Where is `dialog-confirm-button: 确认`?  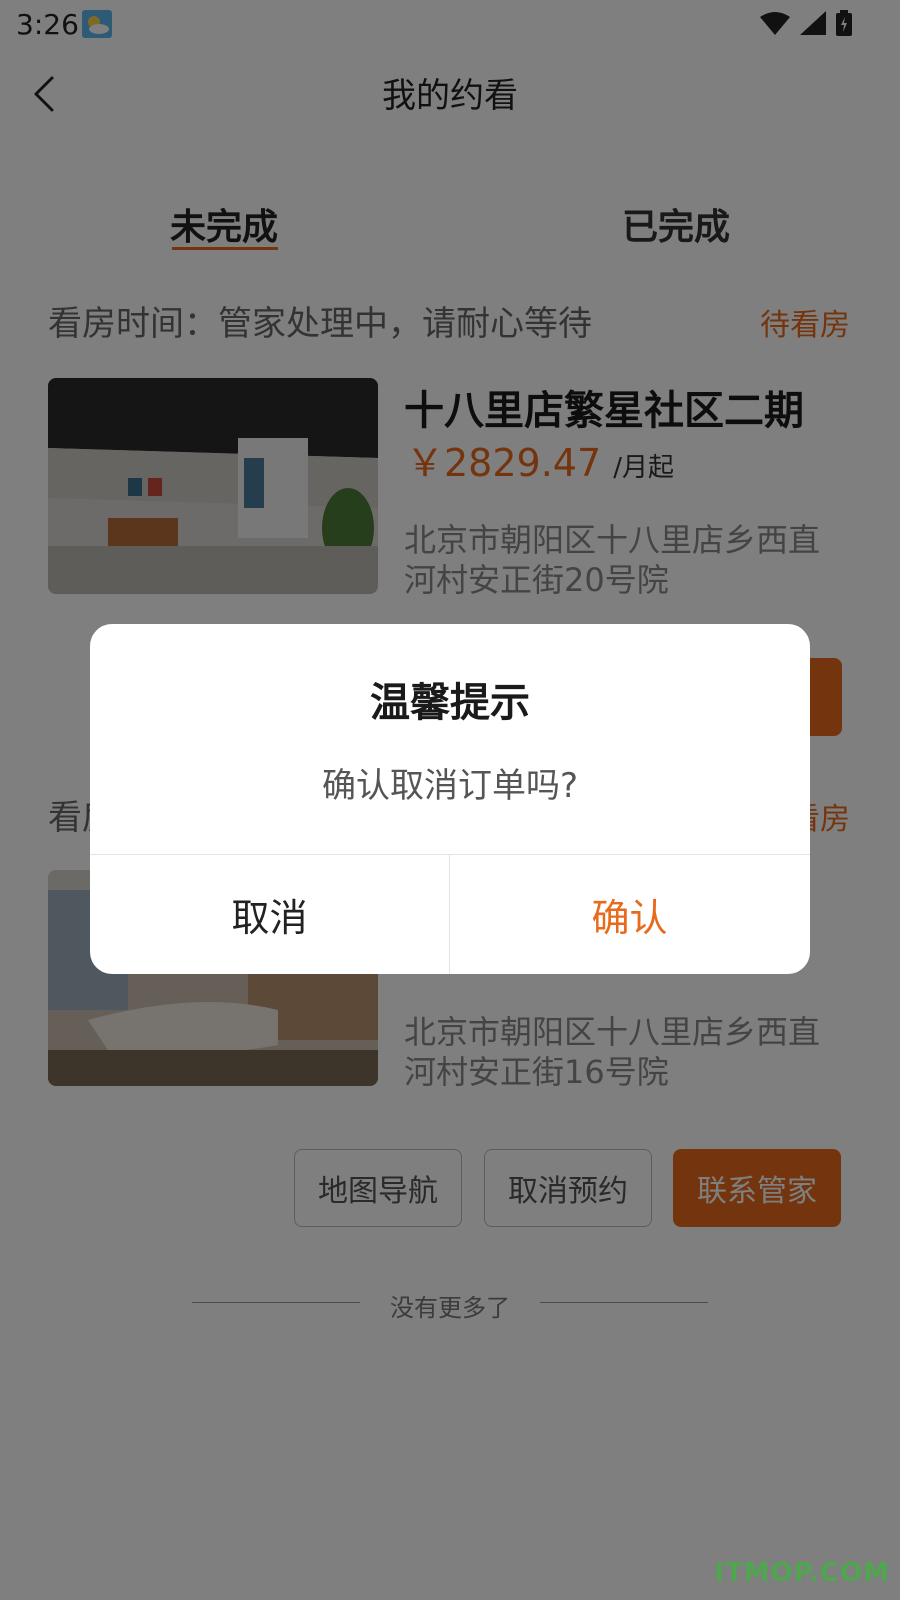 dialog-confirm-button: 确认 is located at coordinates (629, 914).